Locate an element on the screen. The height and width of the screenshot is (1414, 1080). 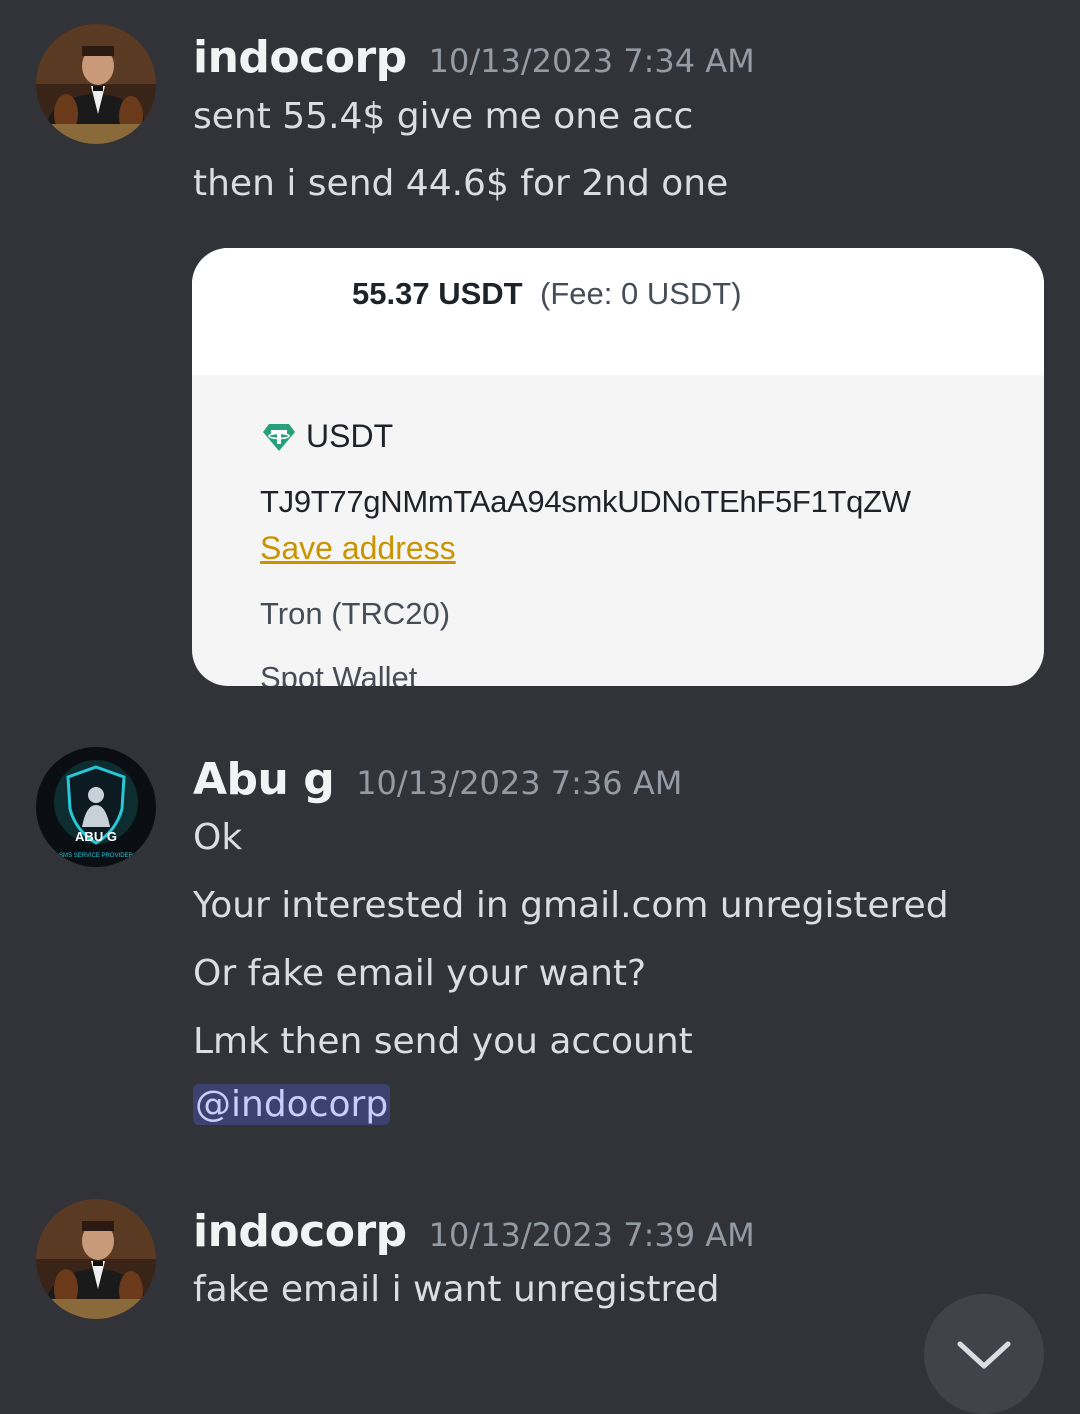
message-header: indocorp 10/13/2023 7:39 AM is located at coordinates (474, 1231).